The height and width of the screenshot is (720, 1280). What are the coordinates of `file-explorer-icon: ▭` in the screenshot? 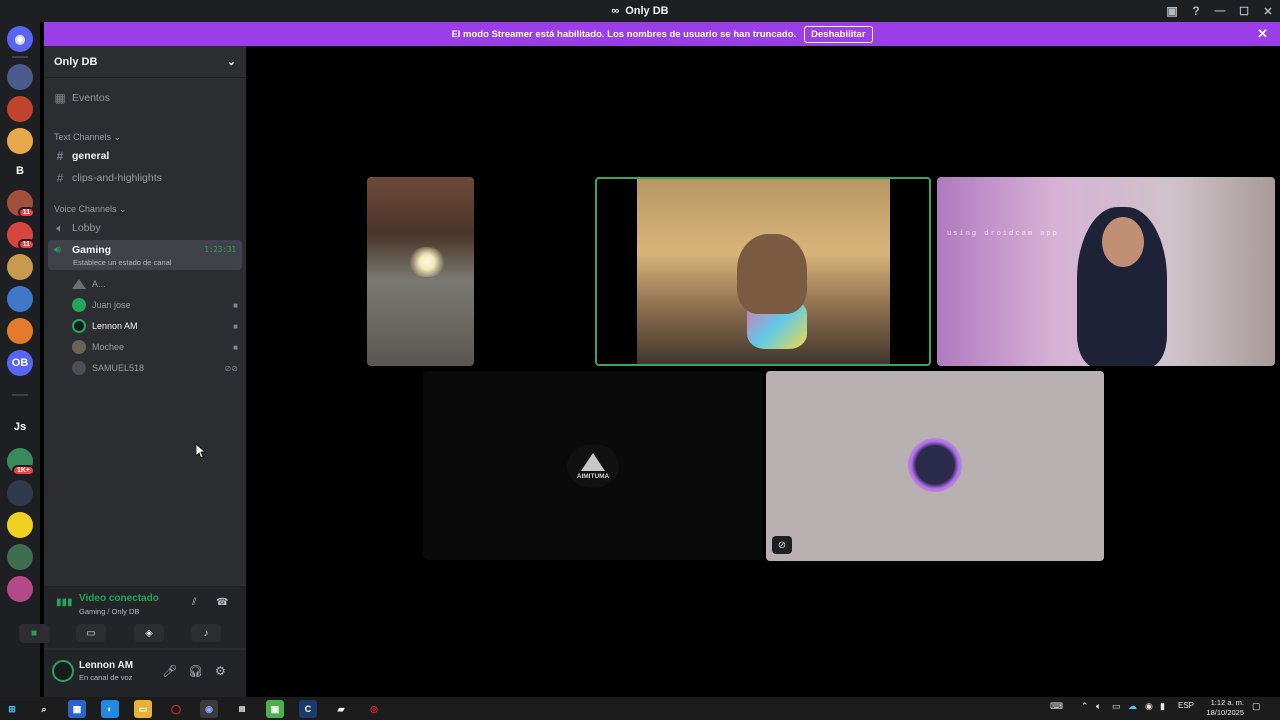 It's located at (143, 709).